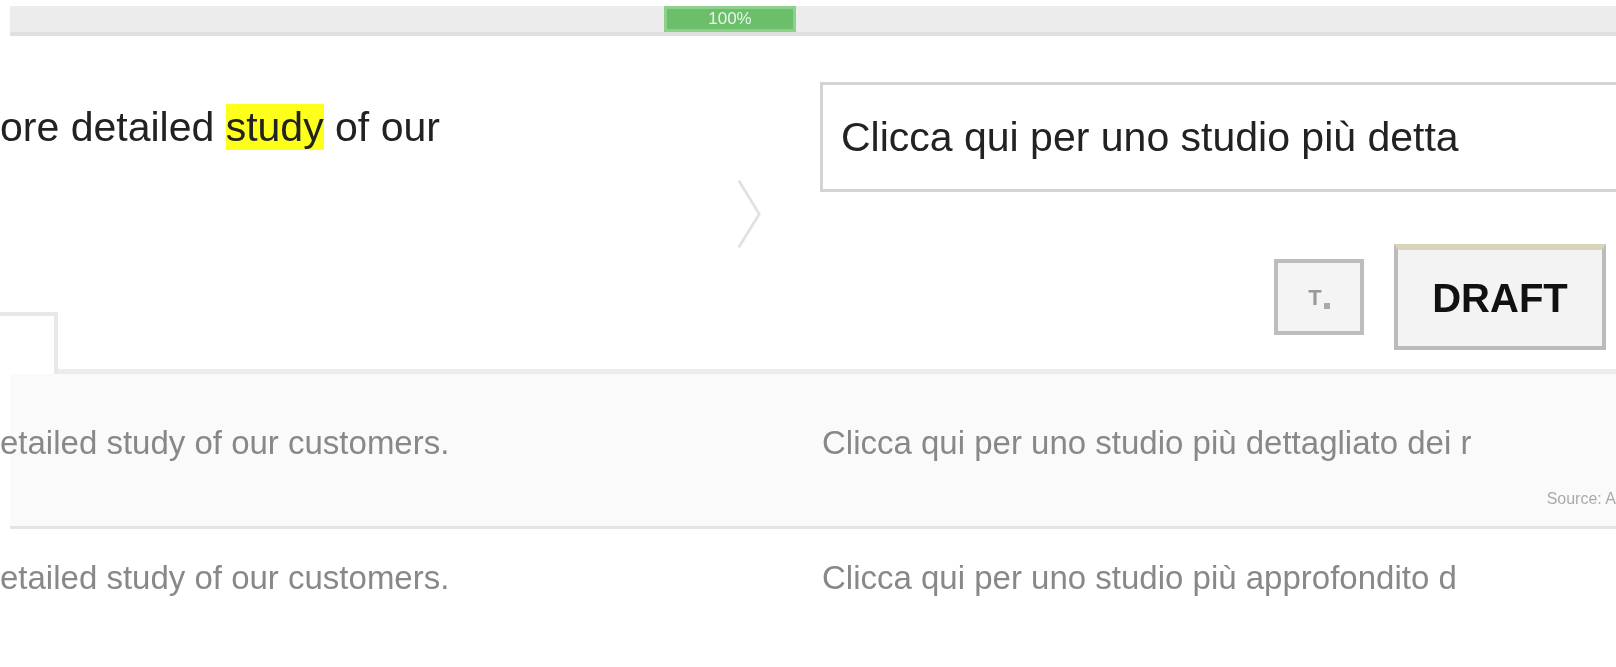 The image size is (1616, 667). What do you see at coordinates (730, 19) in the screenshot?
I see `progress-badge: 100%` at bounding box center [730, 19].